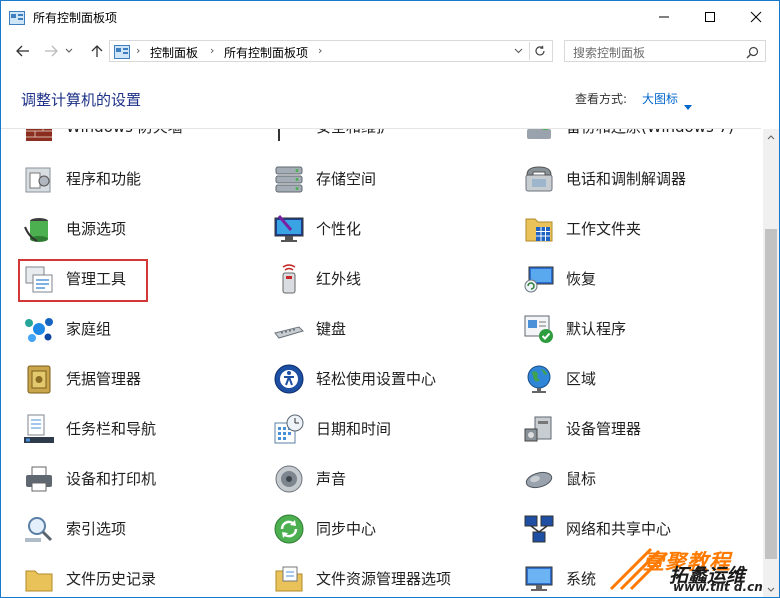  I want to click on view-by-dropdown: 大图标, so click(660, 98).